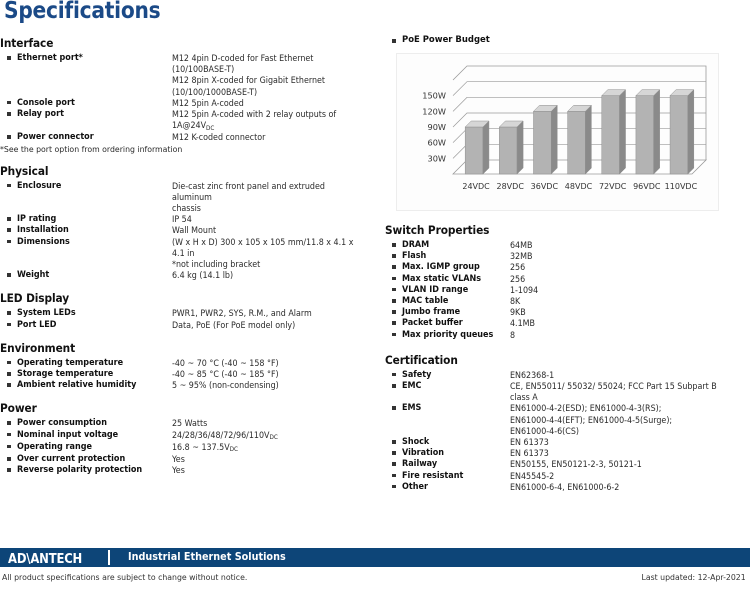 The height and width of the screenshot is (591, 750). I want to click on spec-value: Data, PoE (For PoE model only), so click(234, 324).